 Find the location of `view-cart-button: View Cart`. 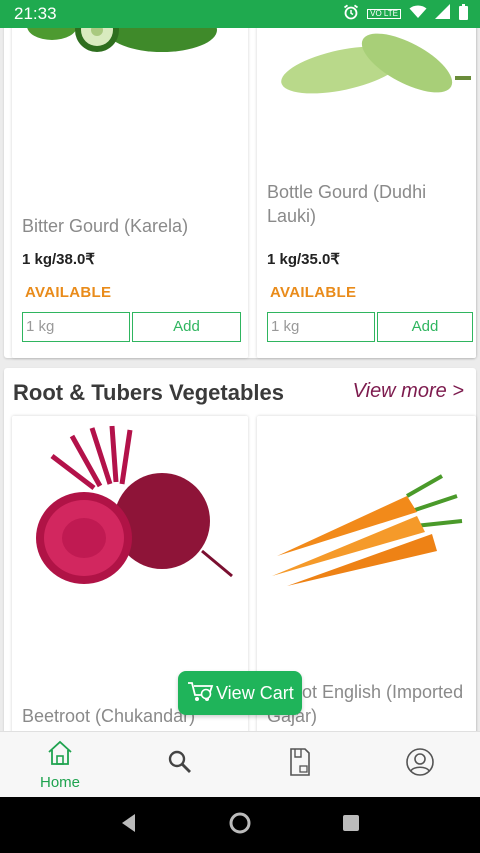

view-cart-button: View Cart is located at coordinates (240, 693).